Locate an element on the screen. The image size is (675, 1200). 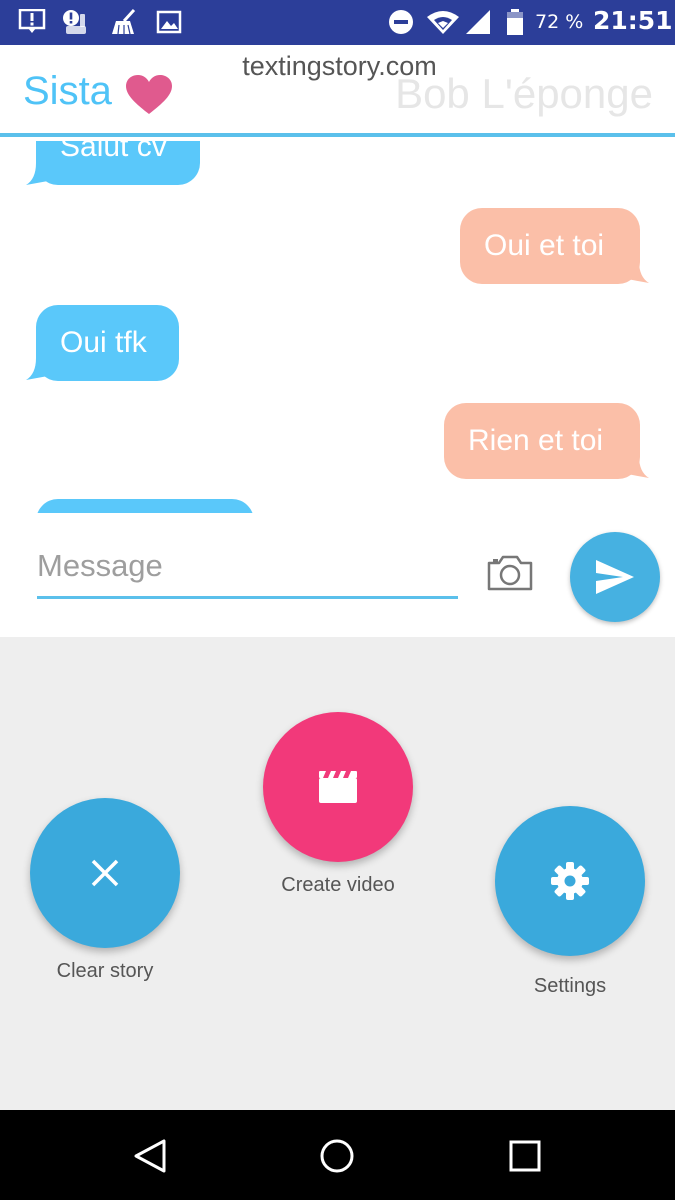
camera-icon is located at coordinates (510, 573).